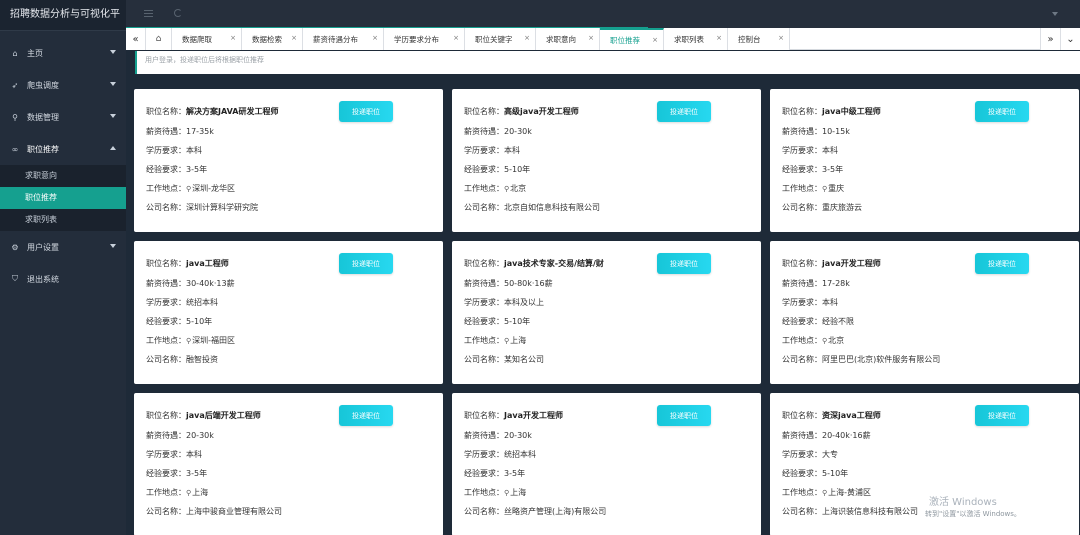 This screenshot has height=535, width=1080. Describe the element at coordinates (43, 117) in the screenshot. I see `sidebar-item-label: 数据管理` at that location.